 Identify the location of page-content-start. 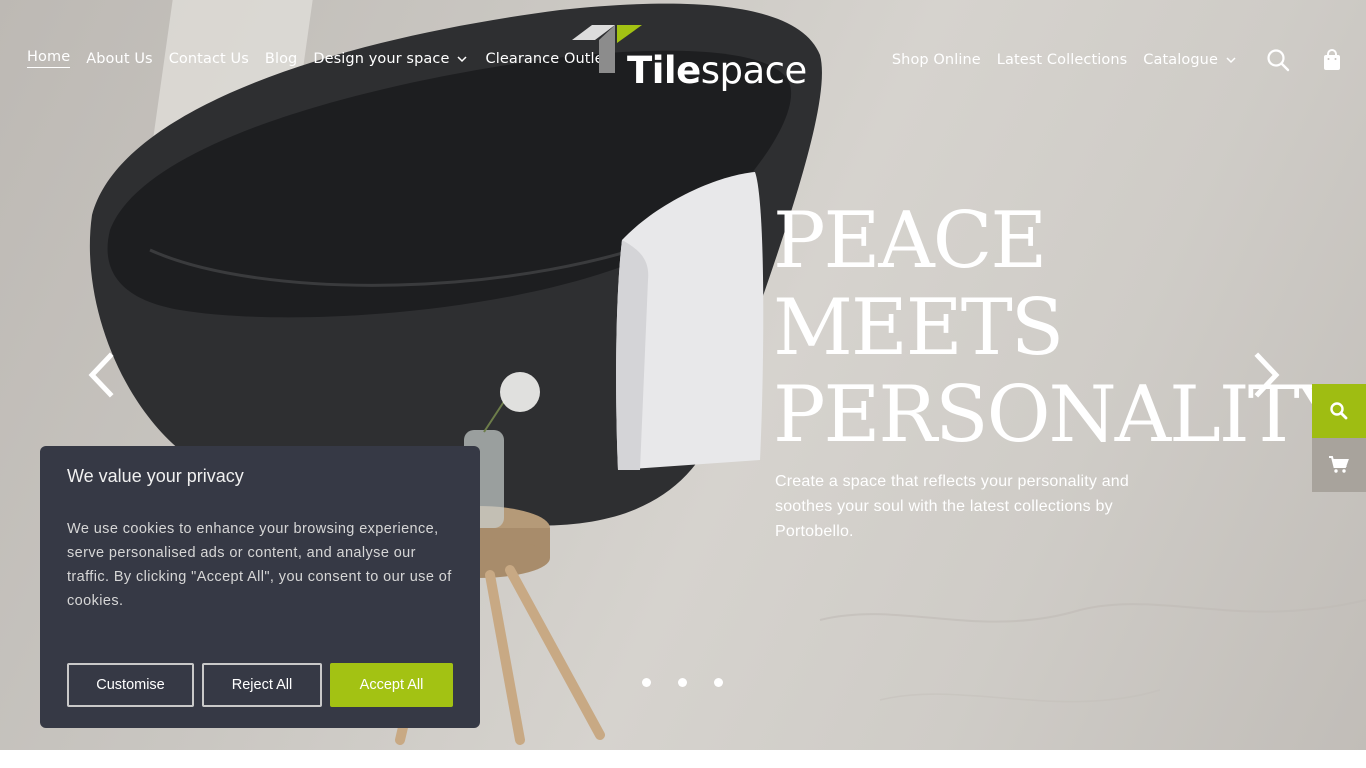
(683, 759).